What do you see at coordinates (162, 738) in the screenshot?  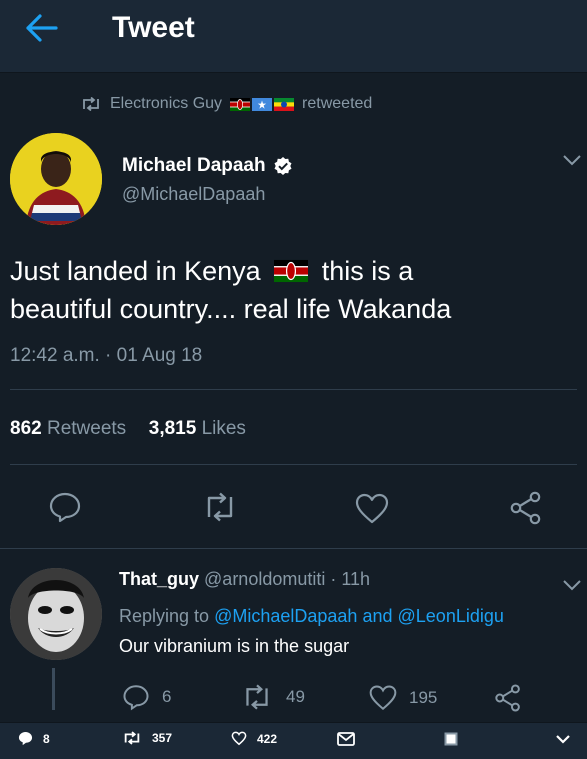 I see `bottom-retweets-count: 357` at bounding box center [162, 738].